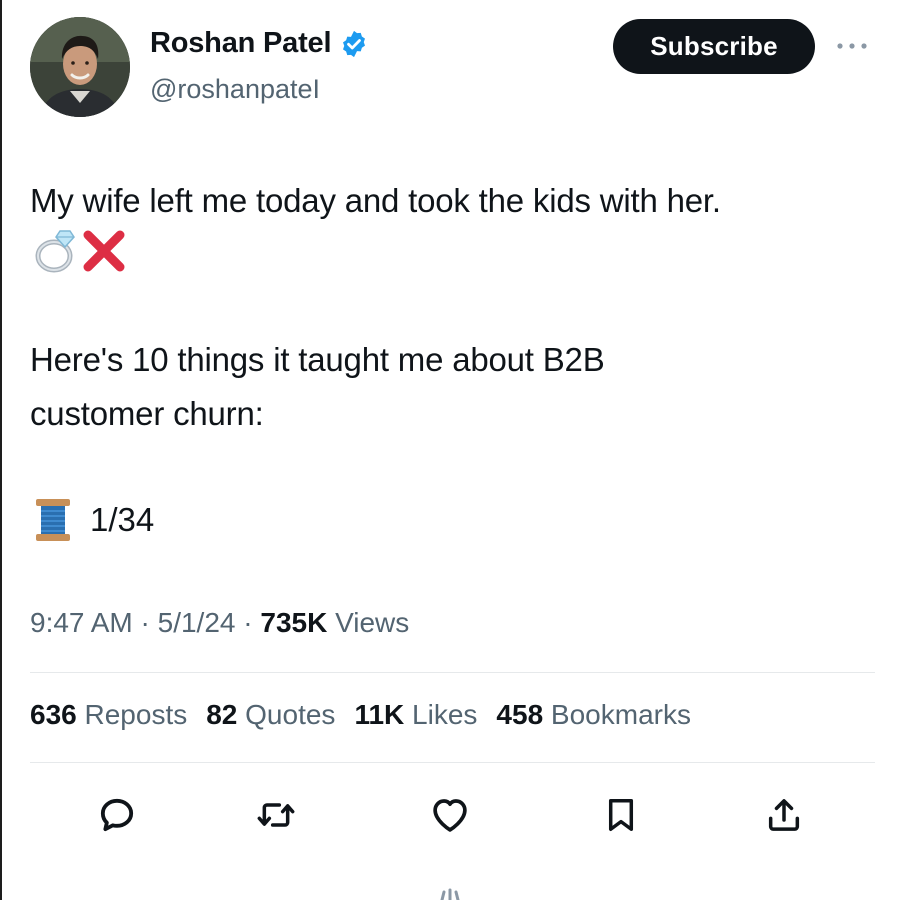  I want to click on share-button, so click(784, 815).